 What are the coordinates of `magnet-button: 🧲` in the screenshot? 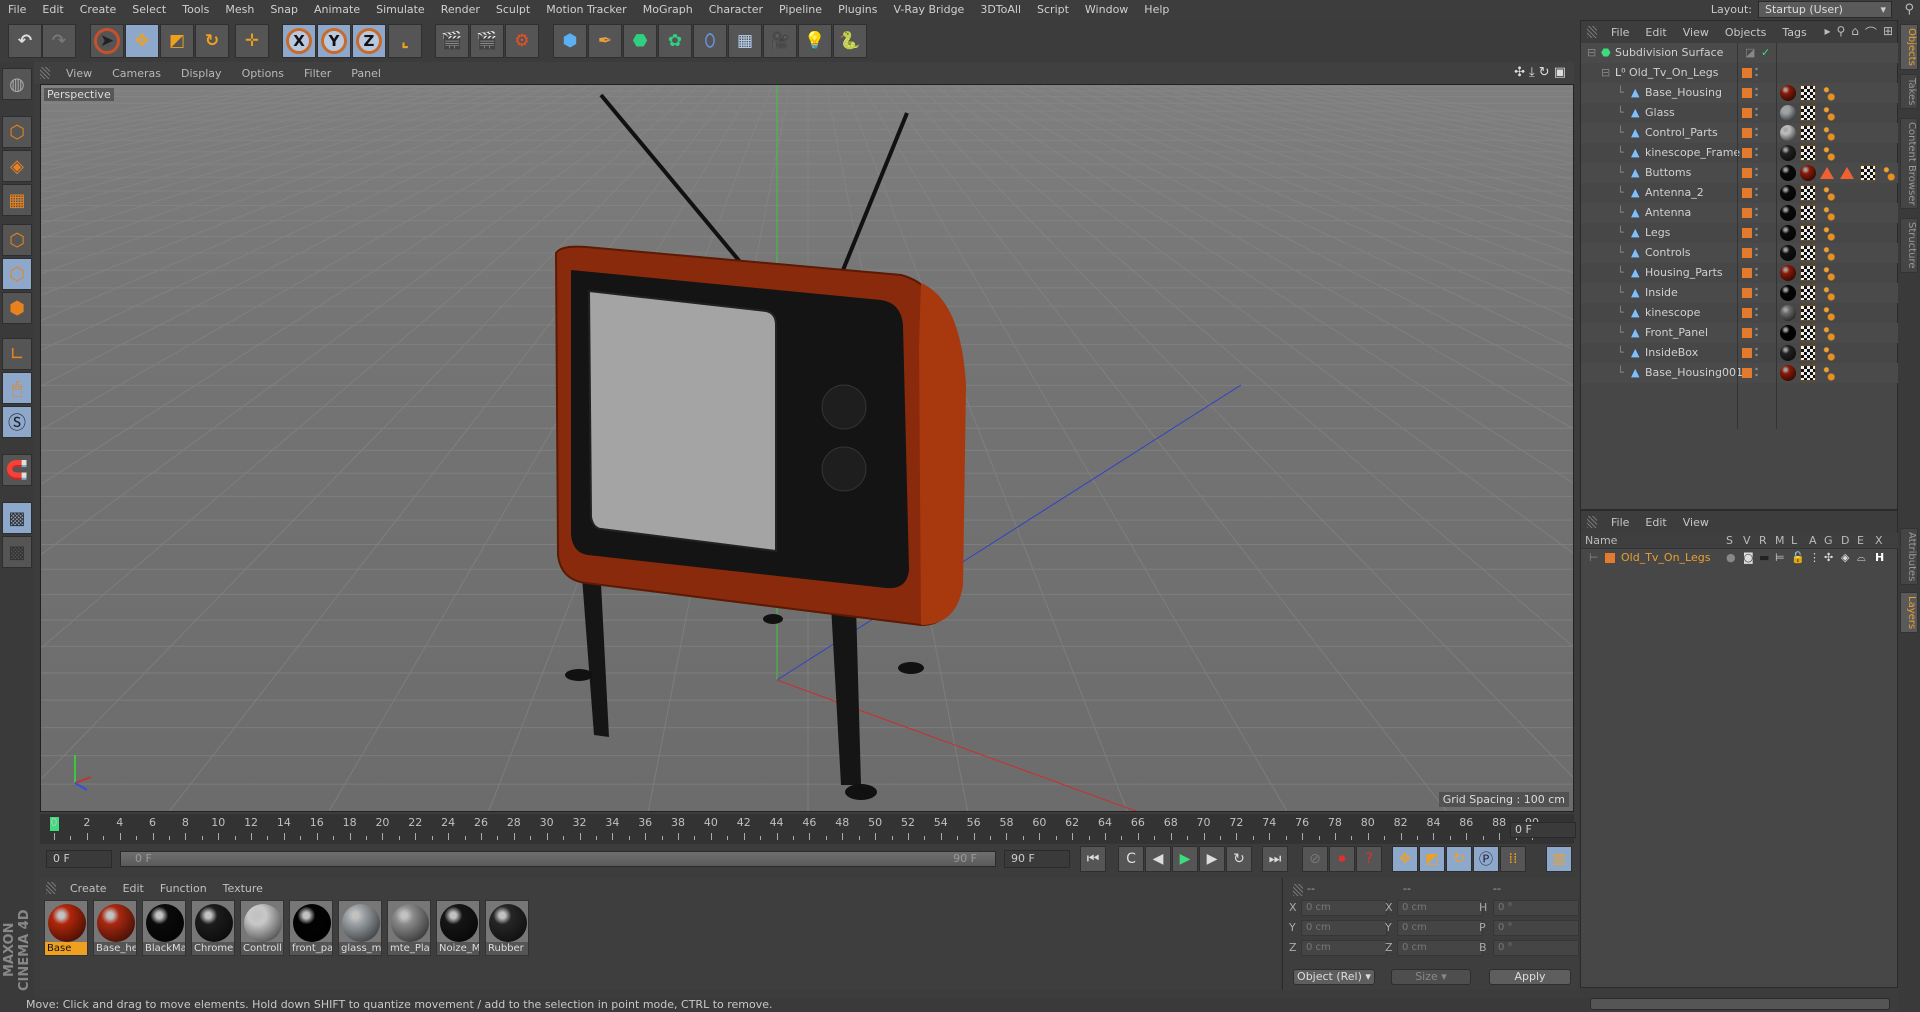 It's located at (17, 470).